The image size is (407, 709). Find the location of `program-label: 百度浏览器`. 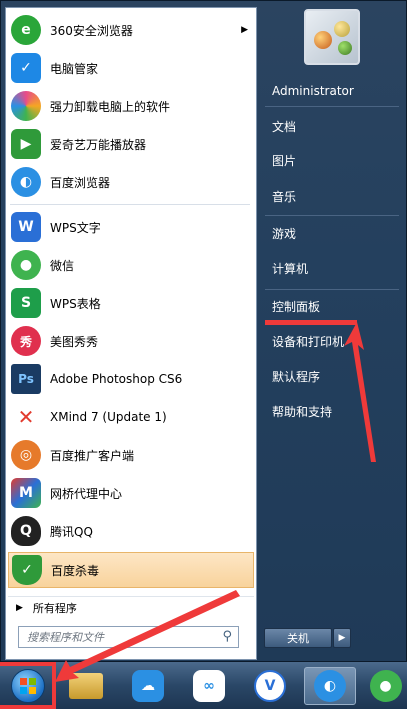

program-label: 百度浏览器 is located at coordinates (80, 182).